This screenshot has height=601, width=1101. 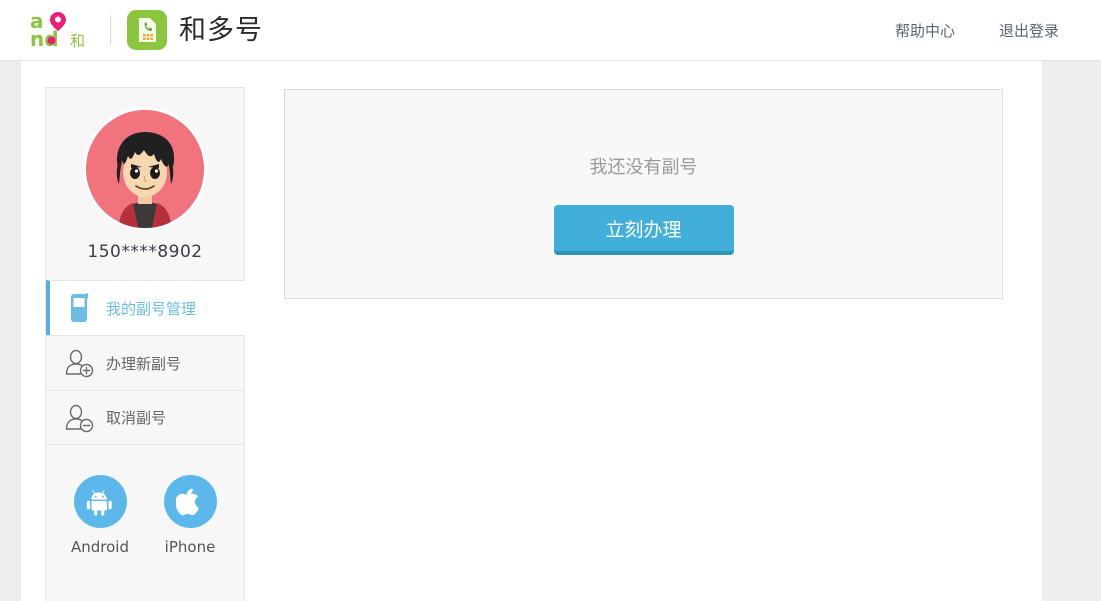 What do you see at coordinates (136, 418) in the screenshot?
I see `sidebar-item-label: 取消副号` at bounding box center [136, 418].